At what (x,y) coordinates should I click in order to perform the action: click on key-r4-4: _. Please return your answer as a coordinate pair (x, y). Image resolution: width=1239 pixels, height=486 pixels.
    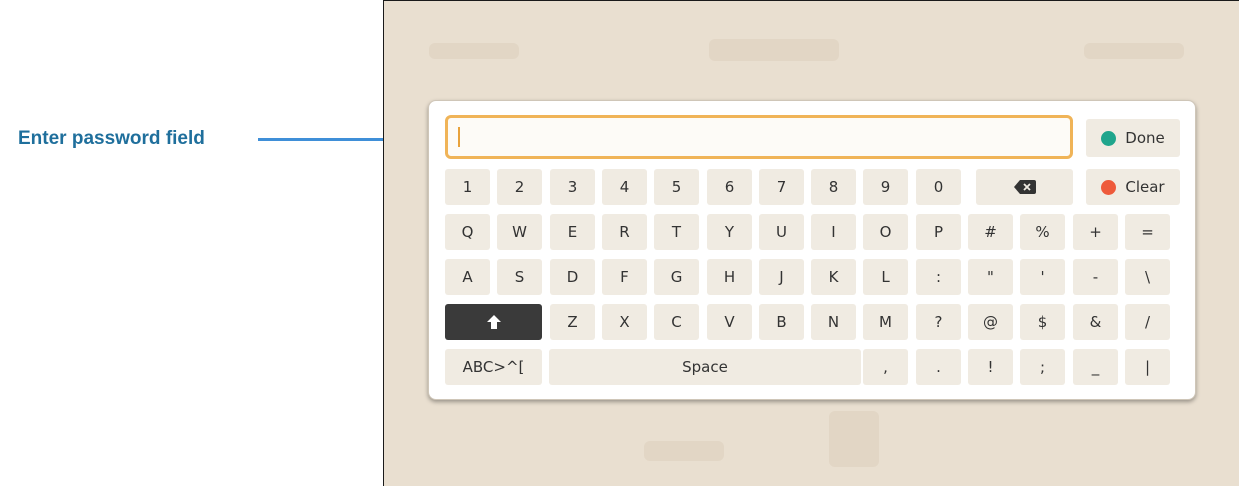
    Looking at the image, I should click on (1095, 367).